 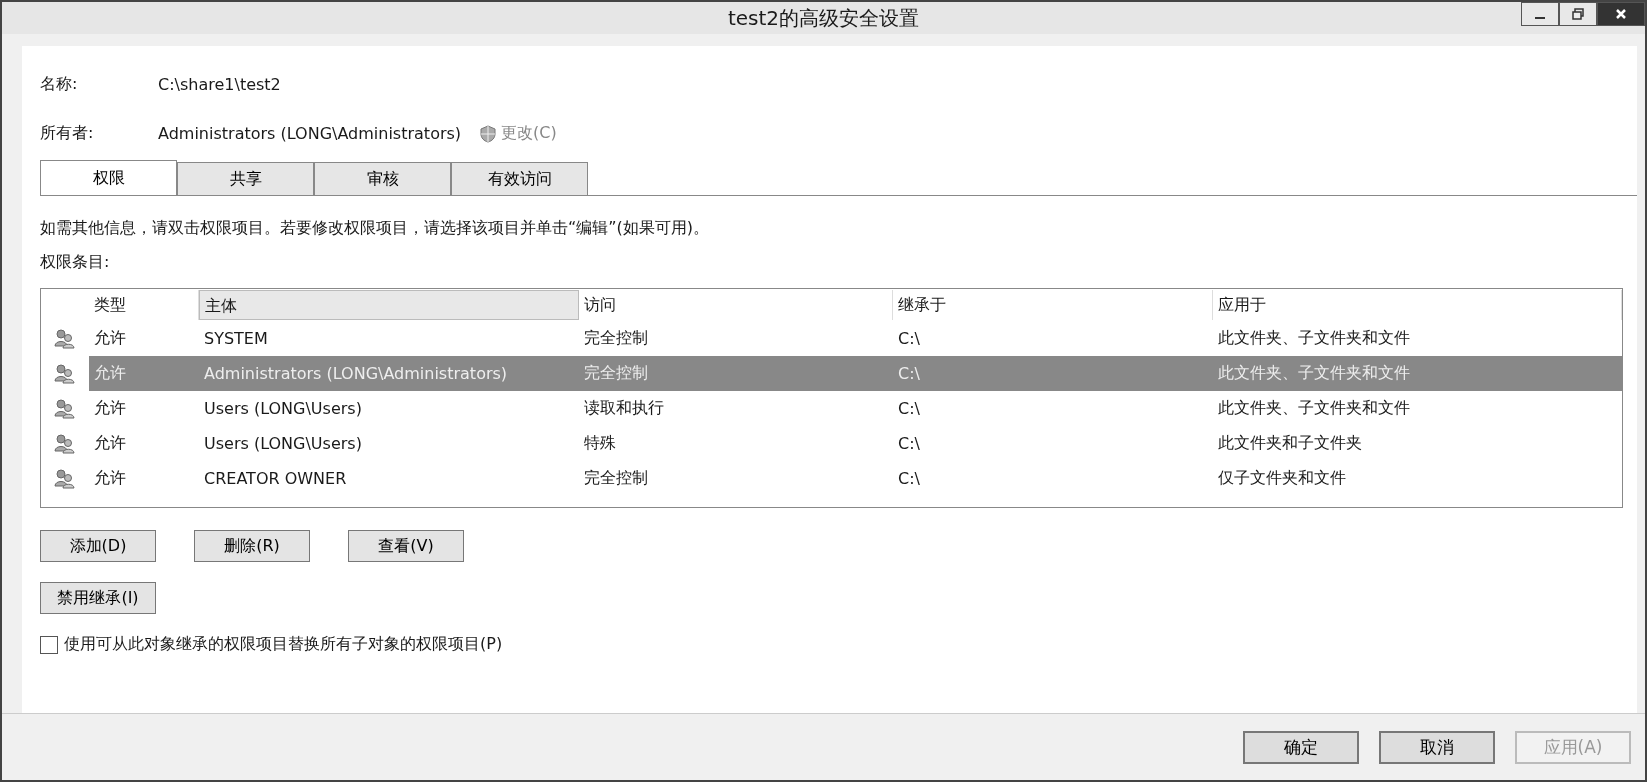 I want to click on table-cell-text: 仅子文件夹和文件, so click(x=1282, y=478).